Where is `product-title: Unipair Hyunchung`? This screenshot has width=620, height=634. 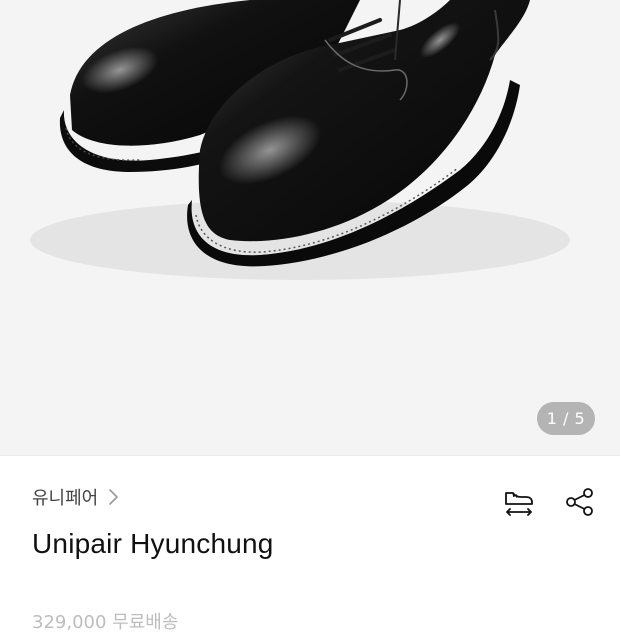
product-title: Unipair Hyunchung is located at coordinates (153, 543).